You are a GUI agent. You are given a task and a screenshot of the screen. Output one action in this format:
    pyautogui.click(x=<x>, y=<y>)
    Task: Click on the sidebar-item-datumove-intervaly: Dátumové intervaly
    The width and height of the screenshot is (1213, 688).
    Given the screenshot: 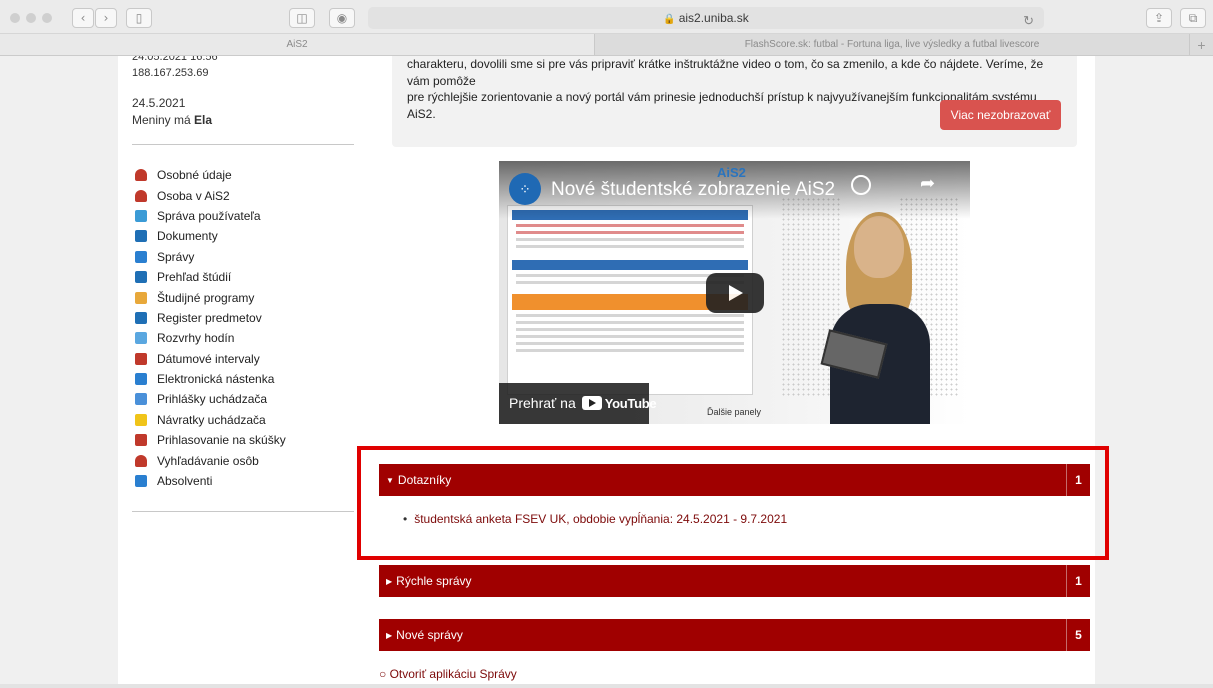 What is the action you would take?
    pyautogui.click(x=244, y=359)
    